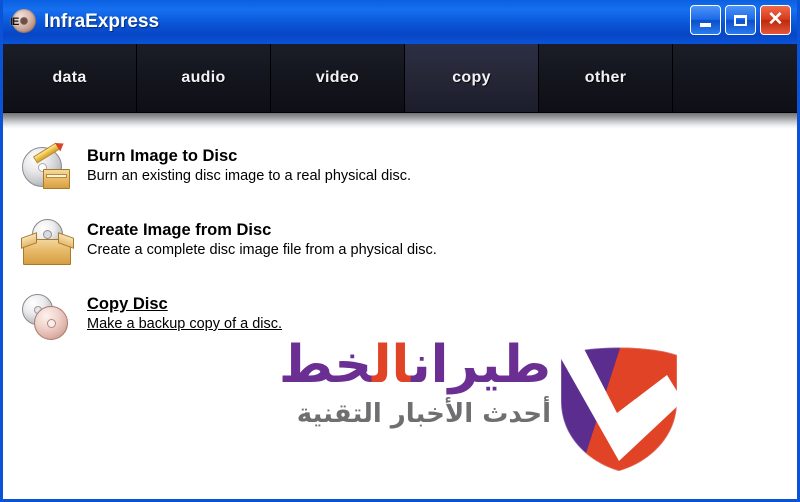 The image size is (800, 502). I want to click on tab-video: video, so click(338, 78).